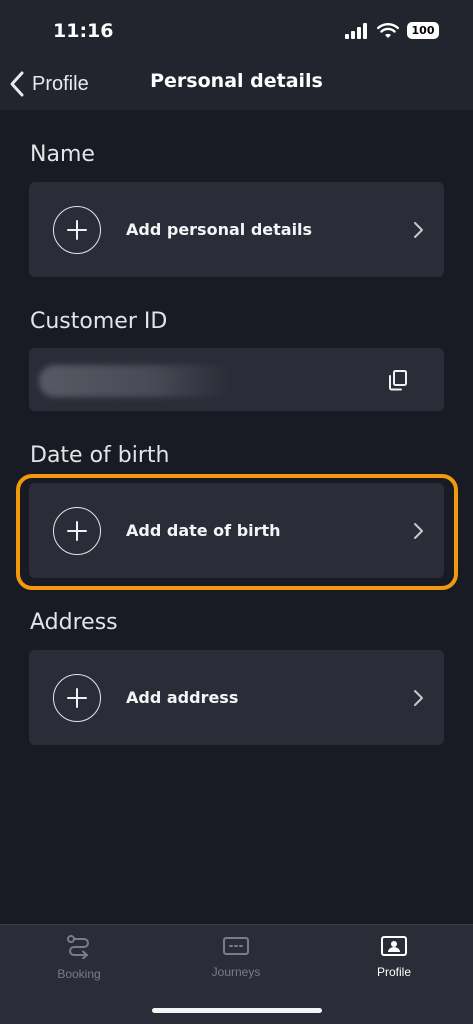 The width and height of the screenshot is (473, 1024). What do you see at coordinates (237, 532) in the screenshot?
I see `highlight-outline` at bounding box center [237, 532].